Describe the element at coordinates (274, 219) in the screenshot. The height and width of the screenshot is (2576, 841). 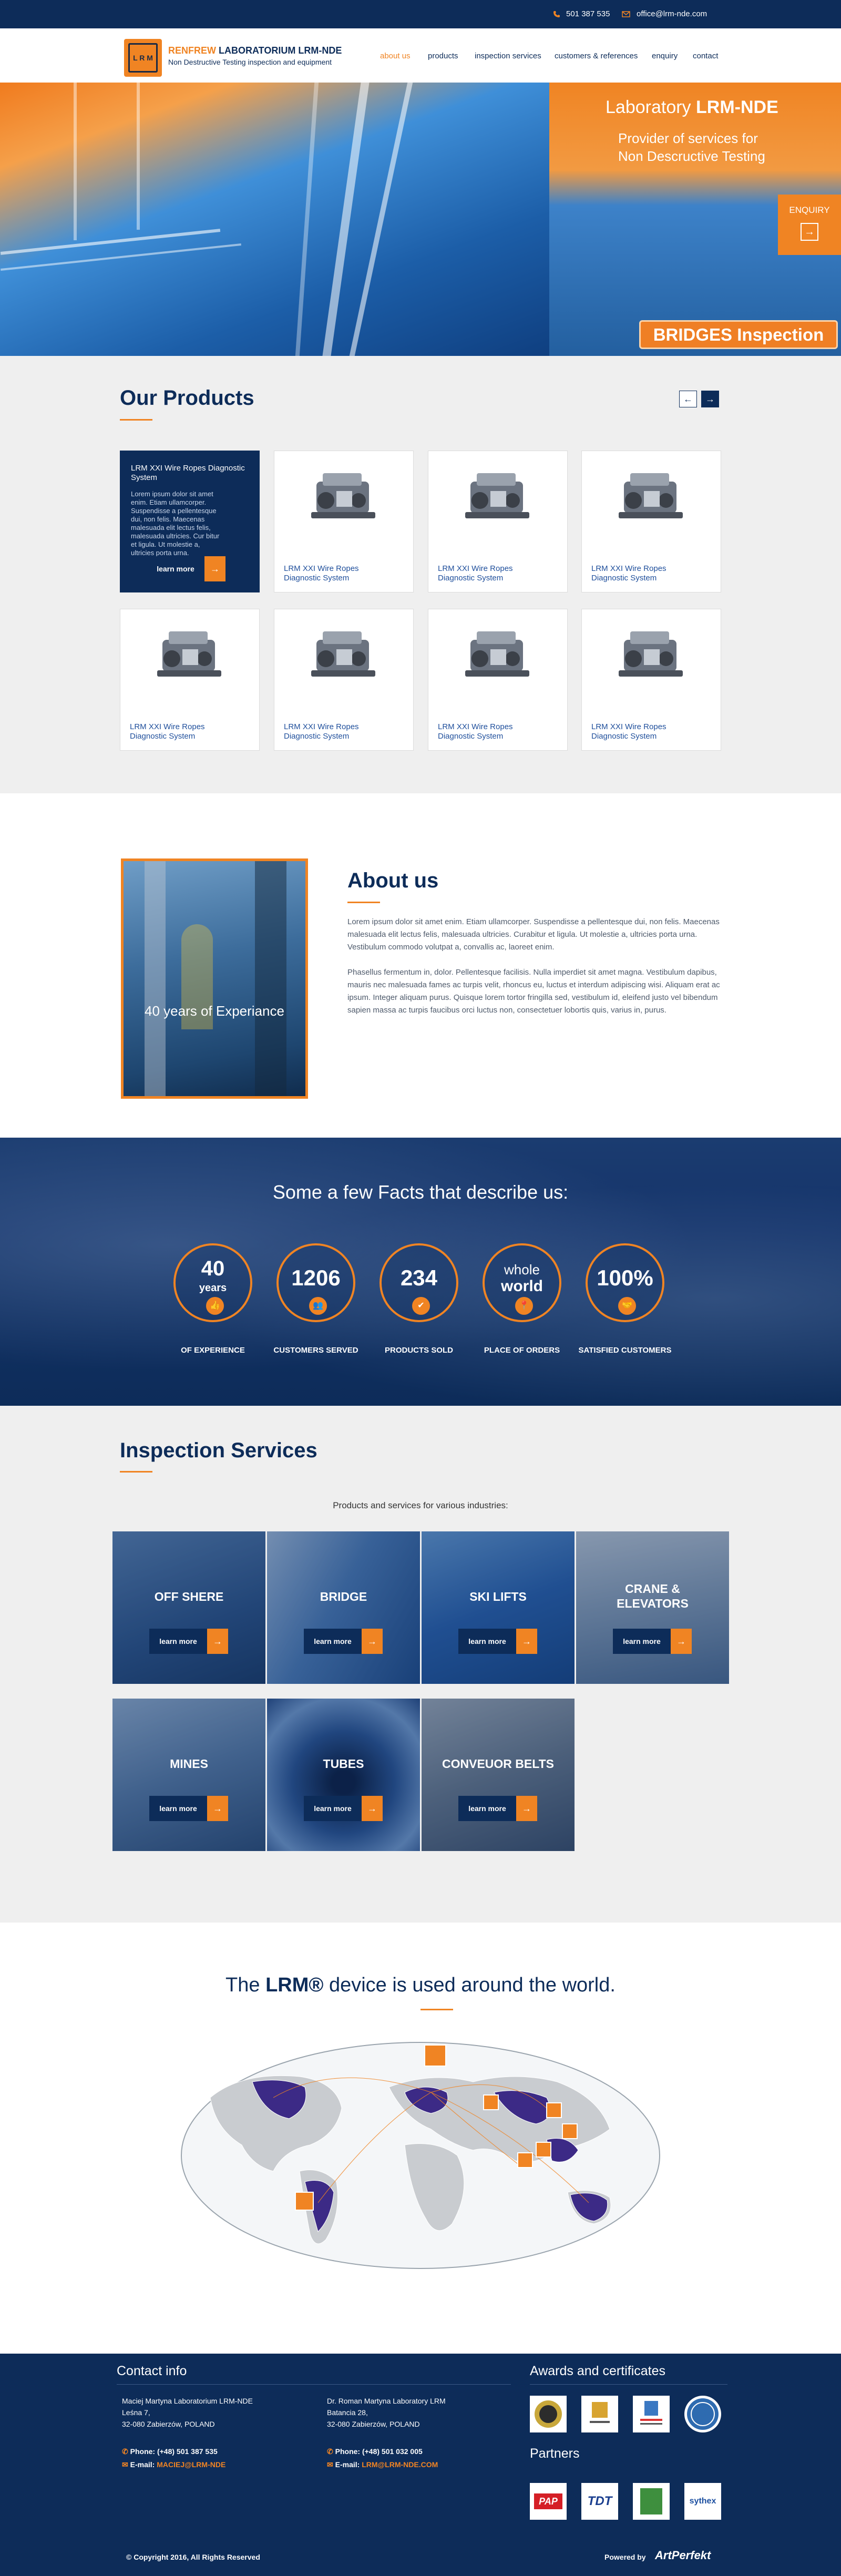
I see `hero-bridge-photo` at that location.